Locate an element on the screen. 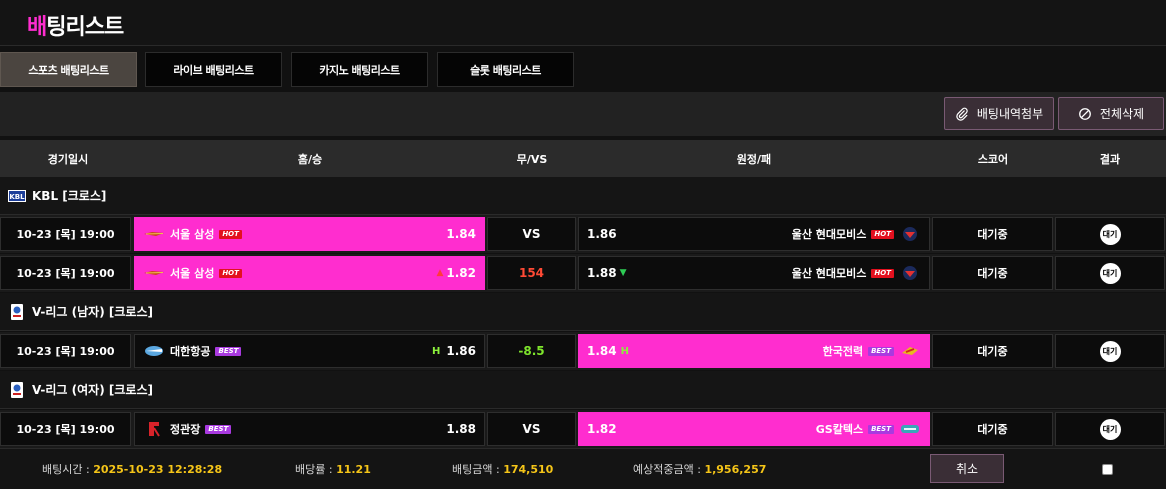  page-title: 배팅리스트 is located at coordinates (75, 27).